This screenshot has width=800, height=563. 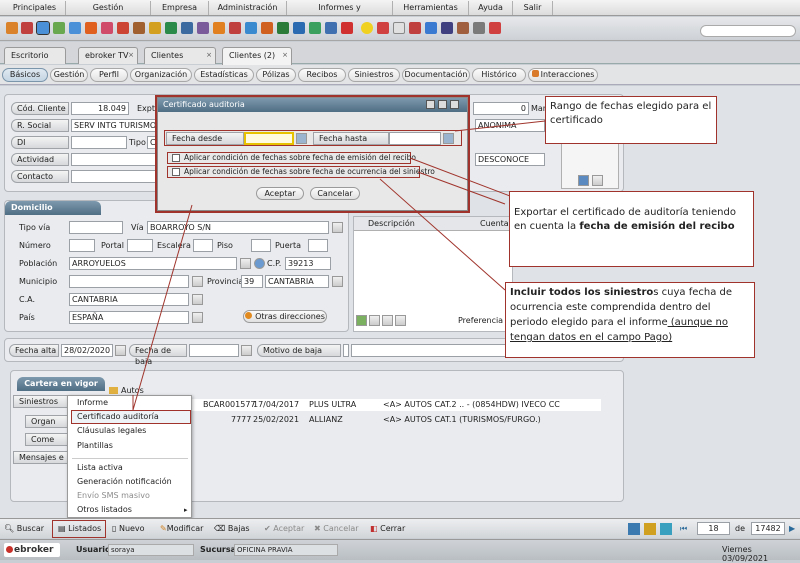 What do you see at coordinates (104, 510) in the screenshot?
I see `menu-item-otros-listados: Otros listados` at bounding box center [104, 510].